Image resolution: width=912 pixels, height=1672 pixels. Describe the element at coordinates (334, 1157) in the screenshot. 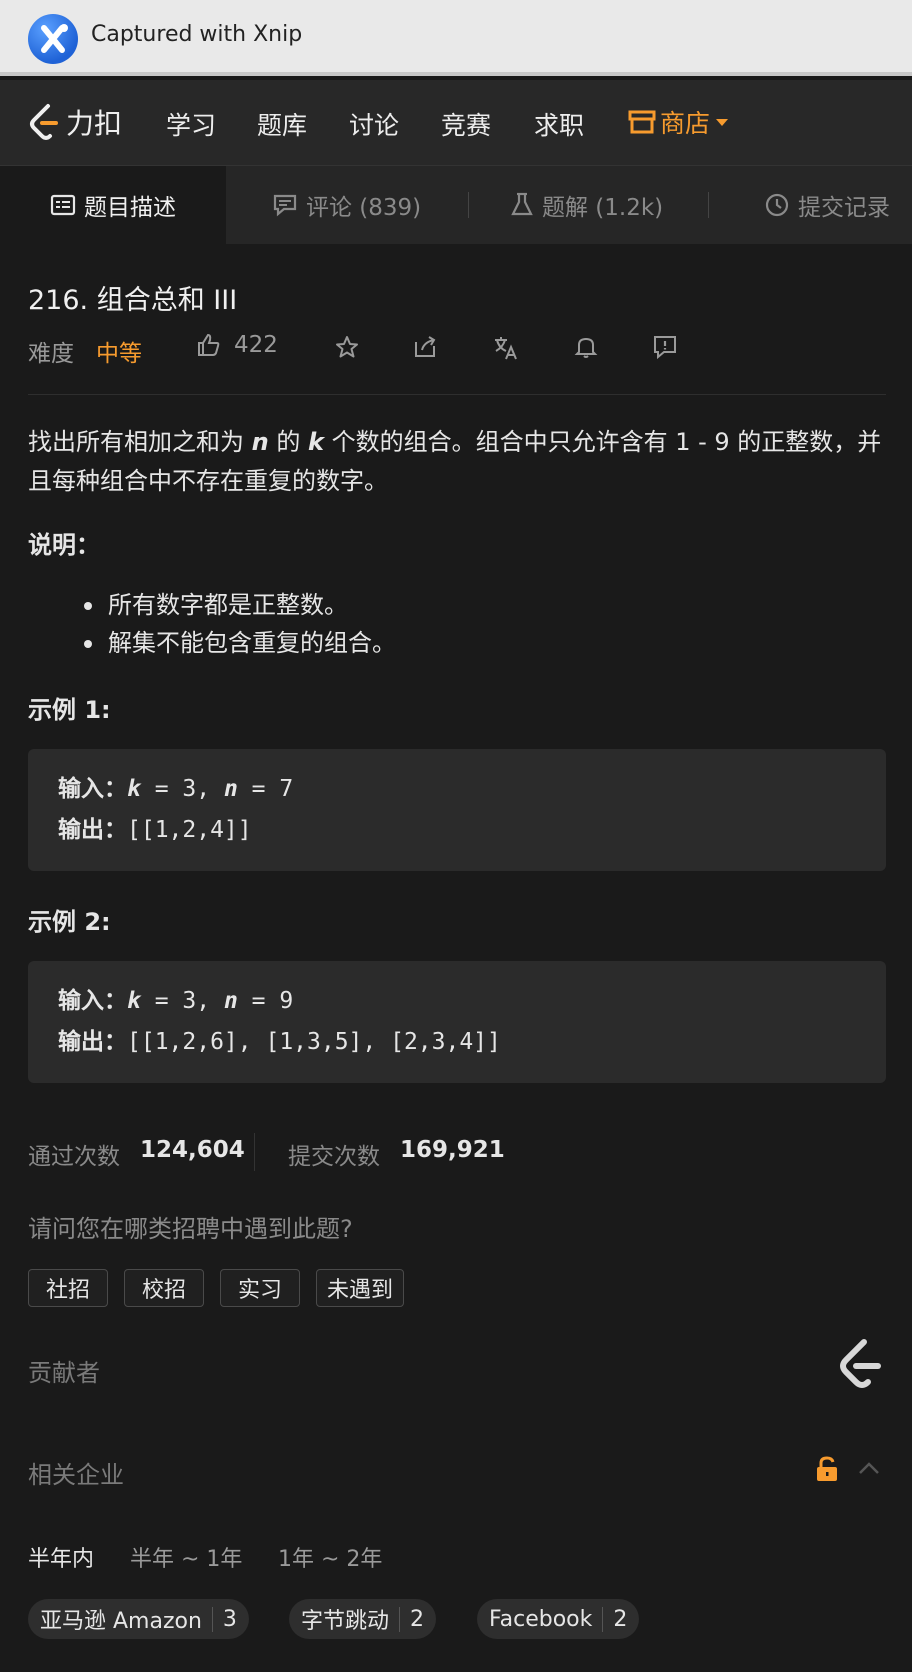

I see `submitted-label: 提交次数` at that location.